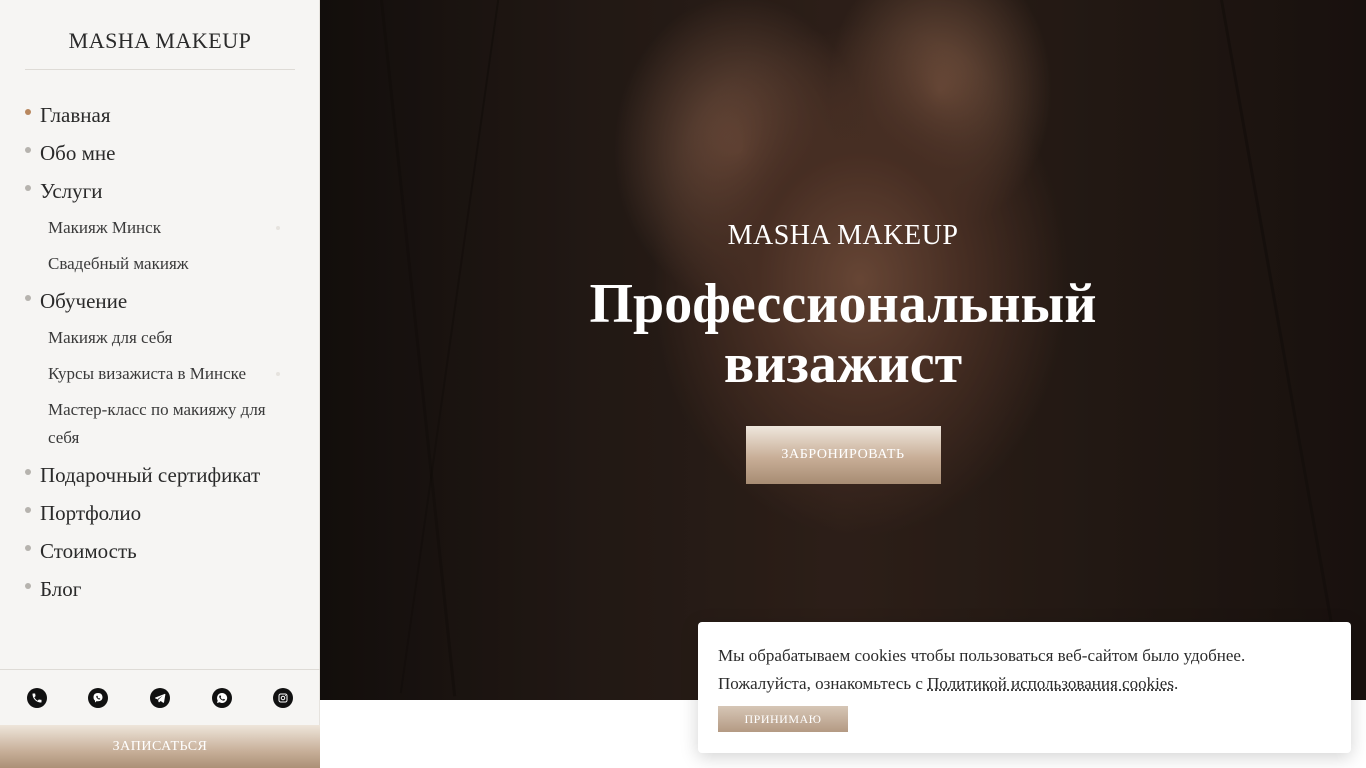 Image resolution: width=1366 pixels, height=768 pixels. What do you see at coordinates (160, 551) in the screenshot?
I see `nav-item-prices: Стоимость` at bounding box center [160, 551].